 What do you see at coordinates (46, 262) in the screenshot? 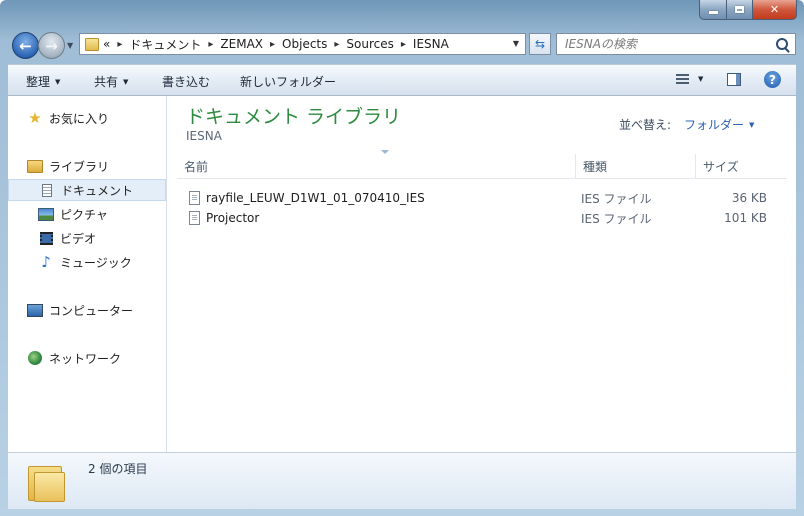
I see `music-note-icon: ♪` at bounding box center [46, 262].